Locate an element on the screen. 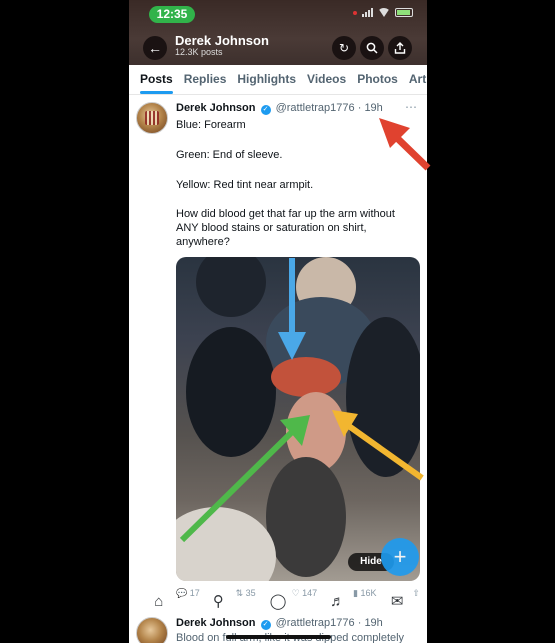  status-time: 12:35 is located at coordinates (172, 14).